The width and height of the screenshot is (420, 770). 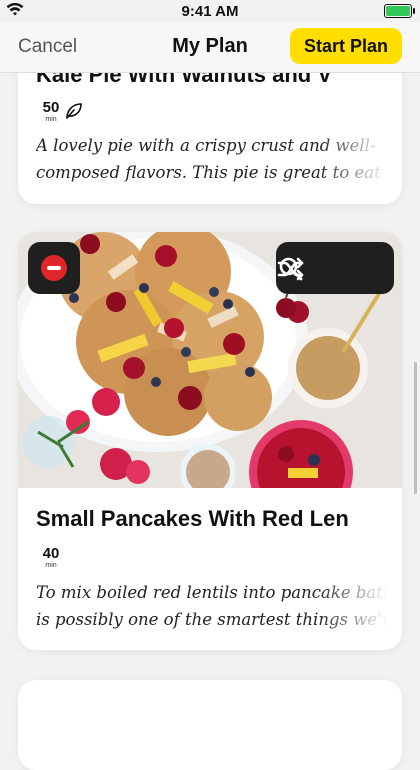 I want to click on search-icon, so click(x=291, y=269).